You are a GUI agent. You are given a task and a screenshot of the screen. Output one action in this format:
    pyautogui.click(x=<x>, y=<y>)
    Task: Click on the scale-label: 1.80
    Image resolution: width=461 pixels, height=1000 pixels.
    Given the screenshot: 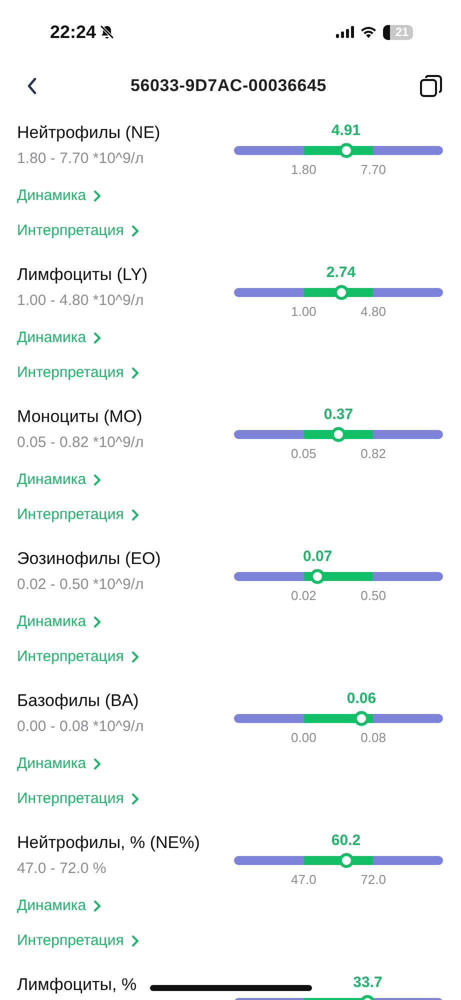 What is the action you would take?
    pyautogui.click(x=303, y=170)
    